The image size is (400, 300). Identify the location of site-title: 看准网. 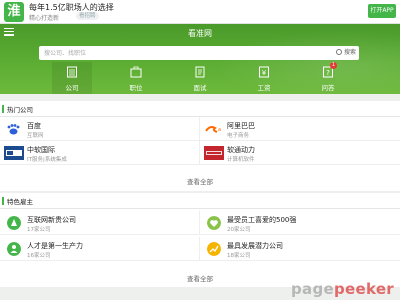
(200, 33).